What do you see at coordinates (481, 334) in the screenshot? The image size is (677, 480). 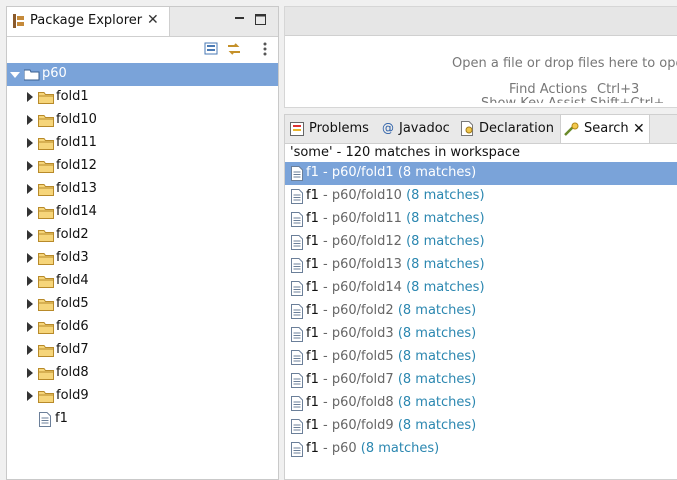 I see `search-result-row: f1 - p60/fold3 (8 matches)` at bounding box center [481, 334].